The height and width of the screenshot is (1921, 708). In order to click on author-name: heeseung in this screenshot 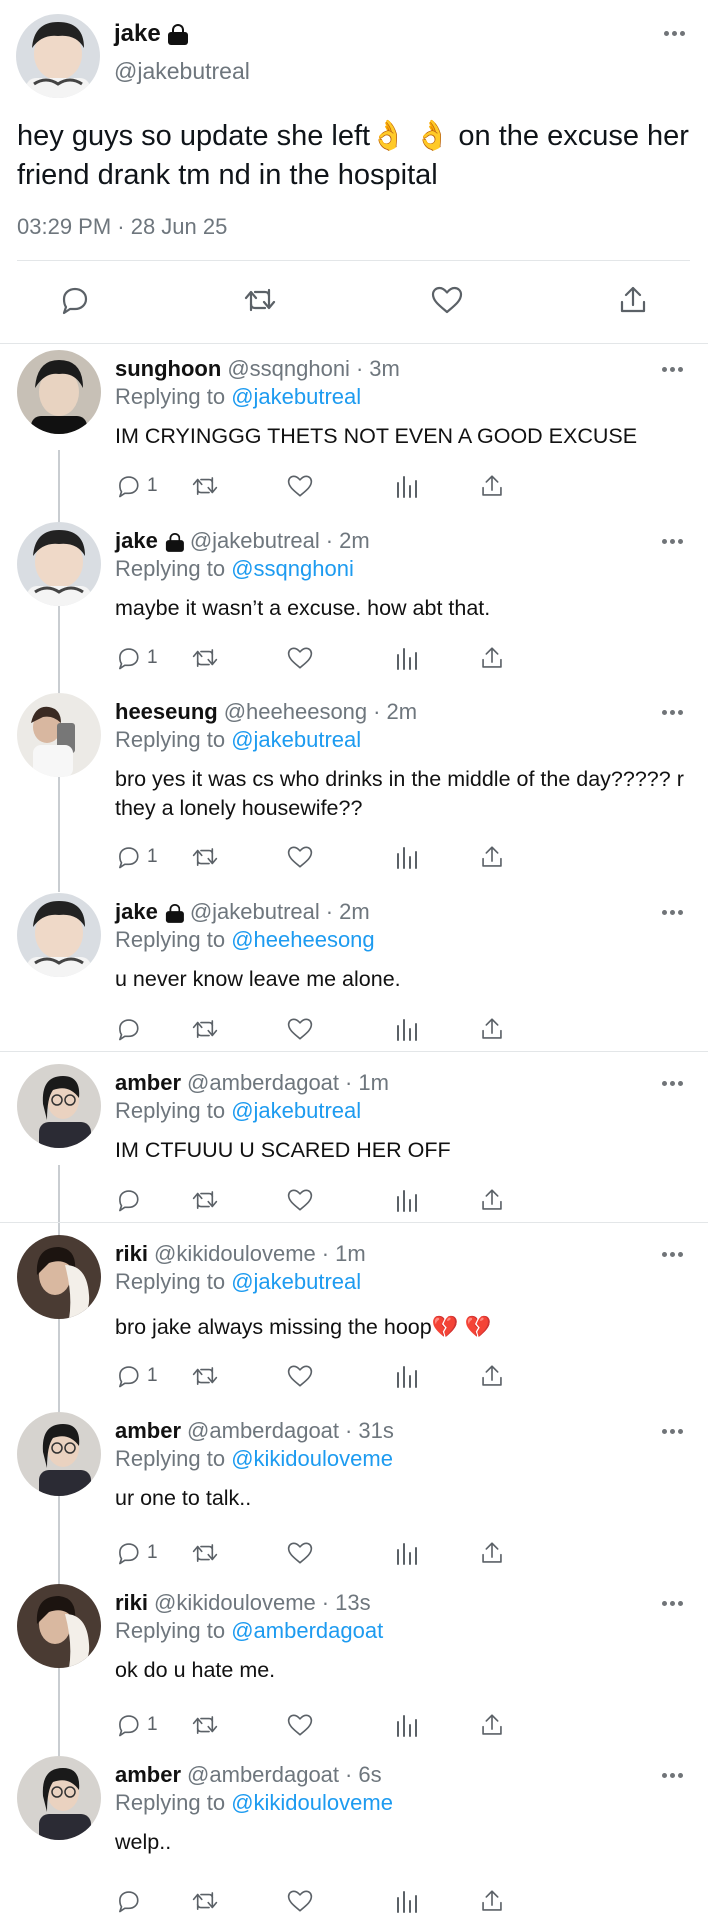, I will do `click(166, 712)`.